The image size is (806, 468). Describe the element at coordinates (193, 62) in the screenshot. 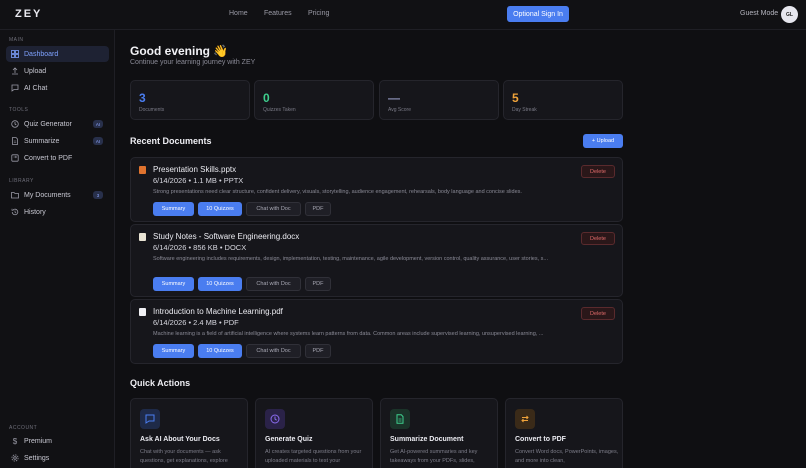

I see `page-subtitle: Continue your learning journey with ZEY` at that location.